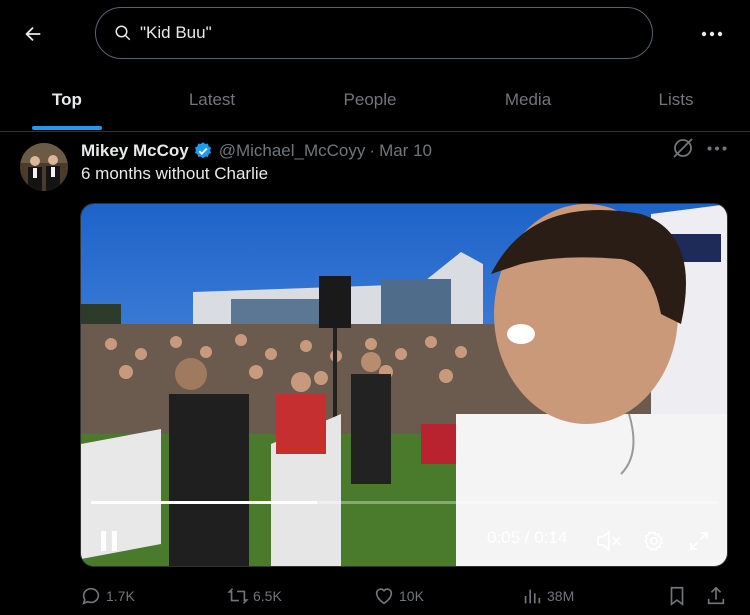 The width and height of the screenshot is (750, 615). I want to click on arrow-left-icon, so click(33, 34).